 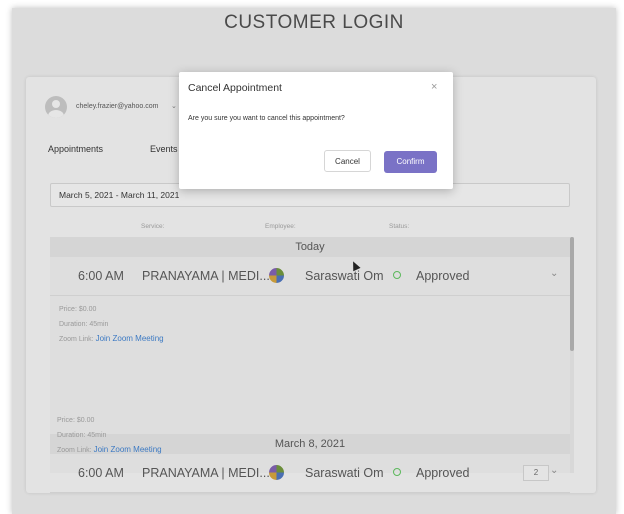 What do you see at coordinates (314, 22) in the screenshot?
I see `page-title: CUSTOMER LOGIN` at bounding box center [314, 22].